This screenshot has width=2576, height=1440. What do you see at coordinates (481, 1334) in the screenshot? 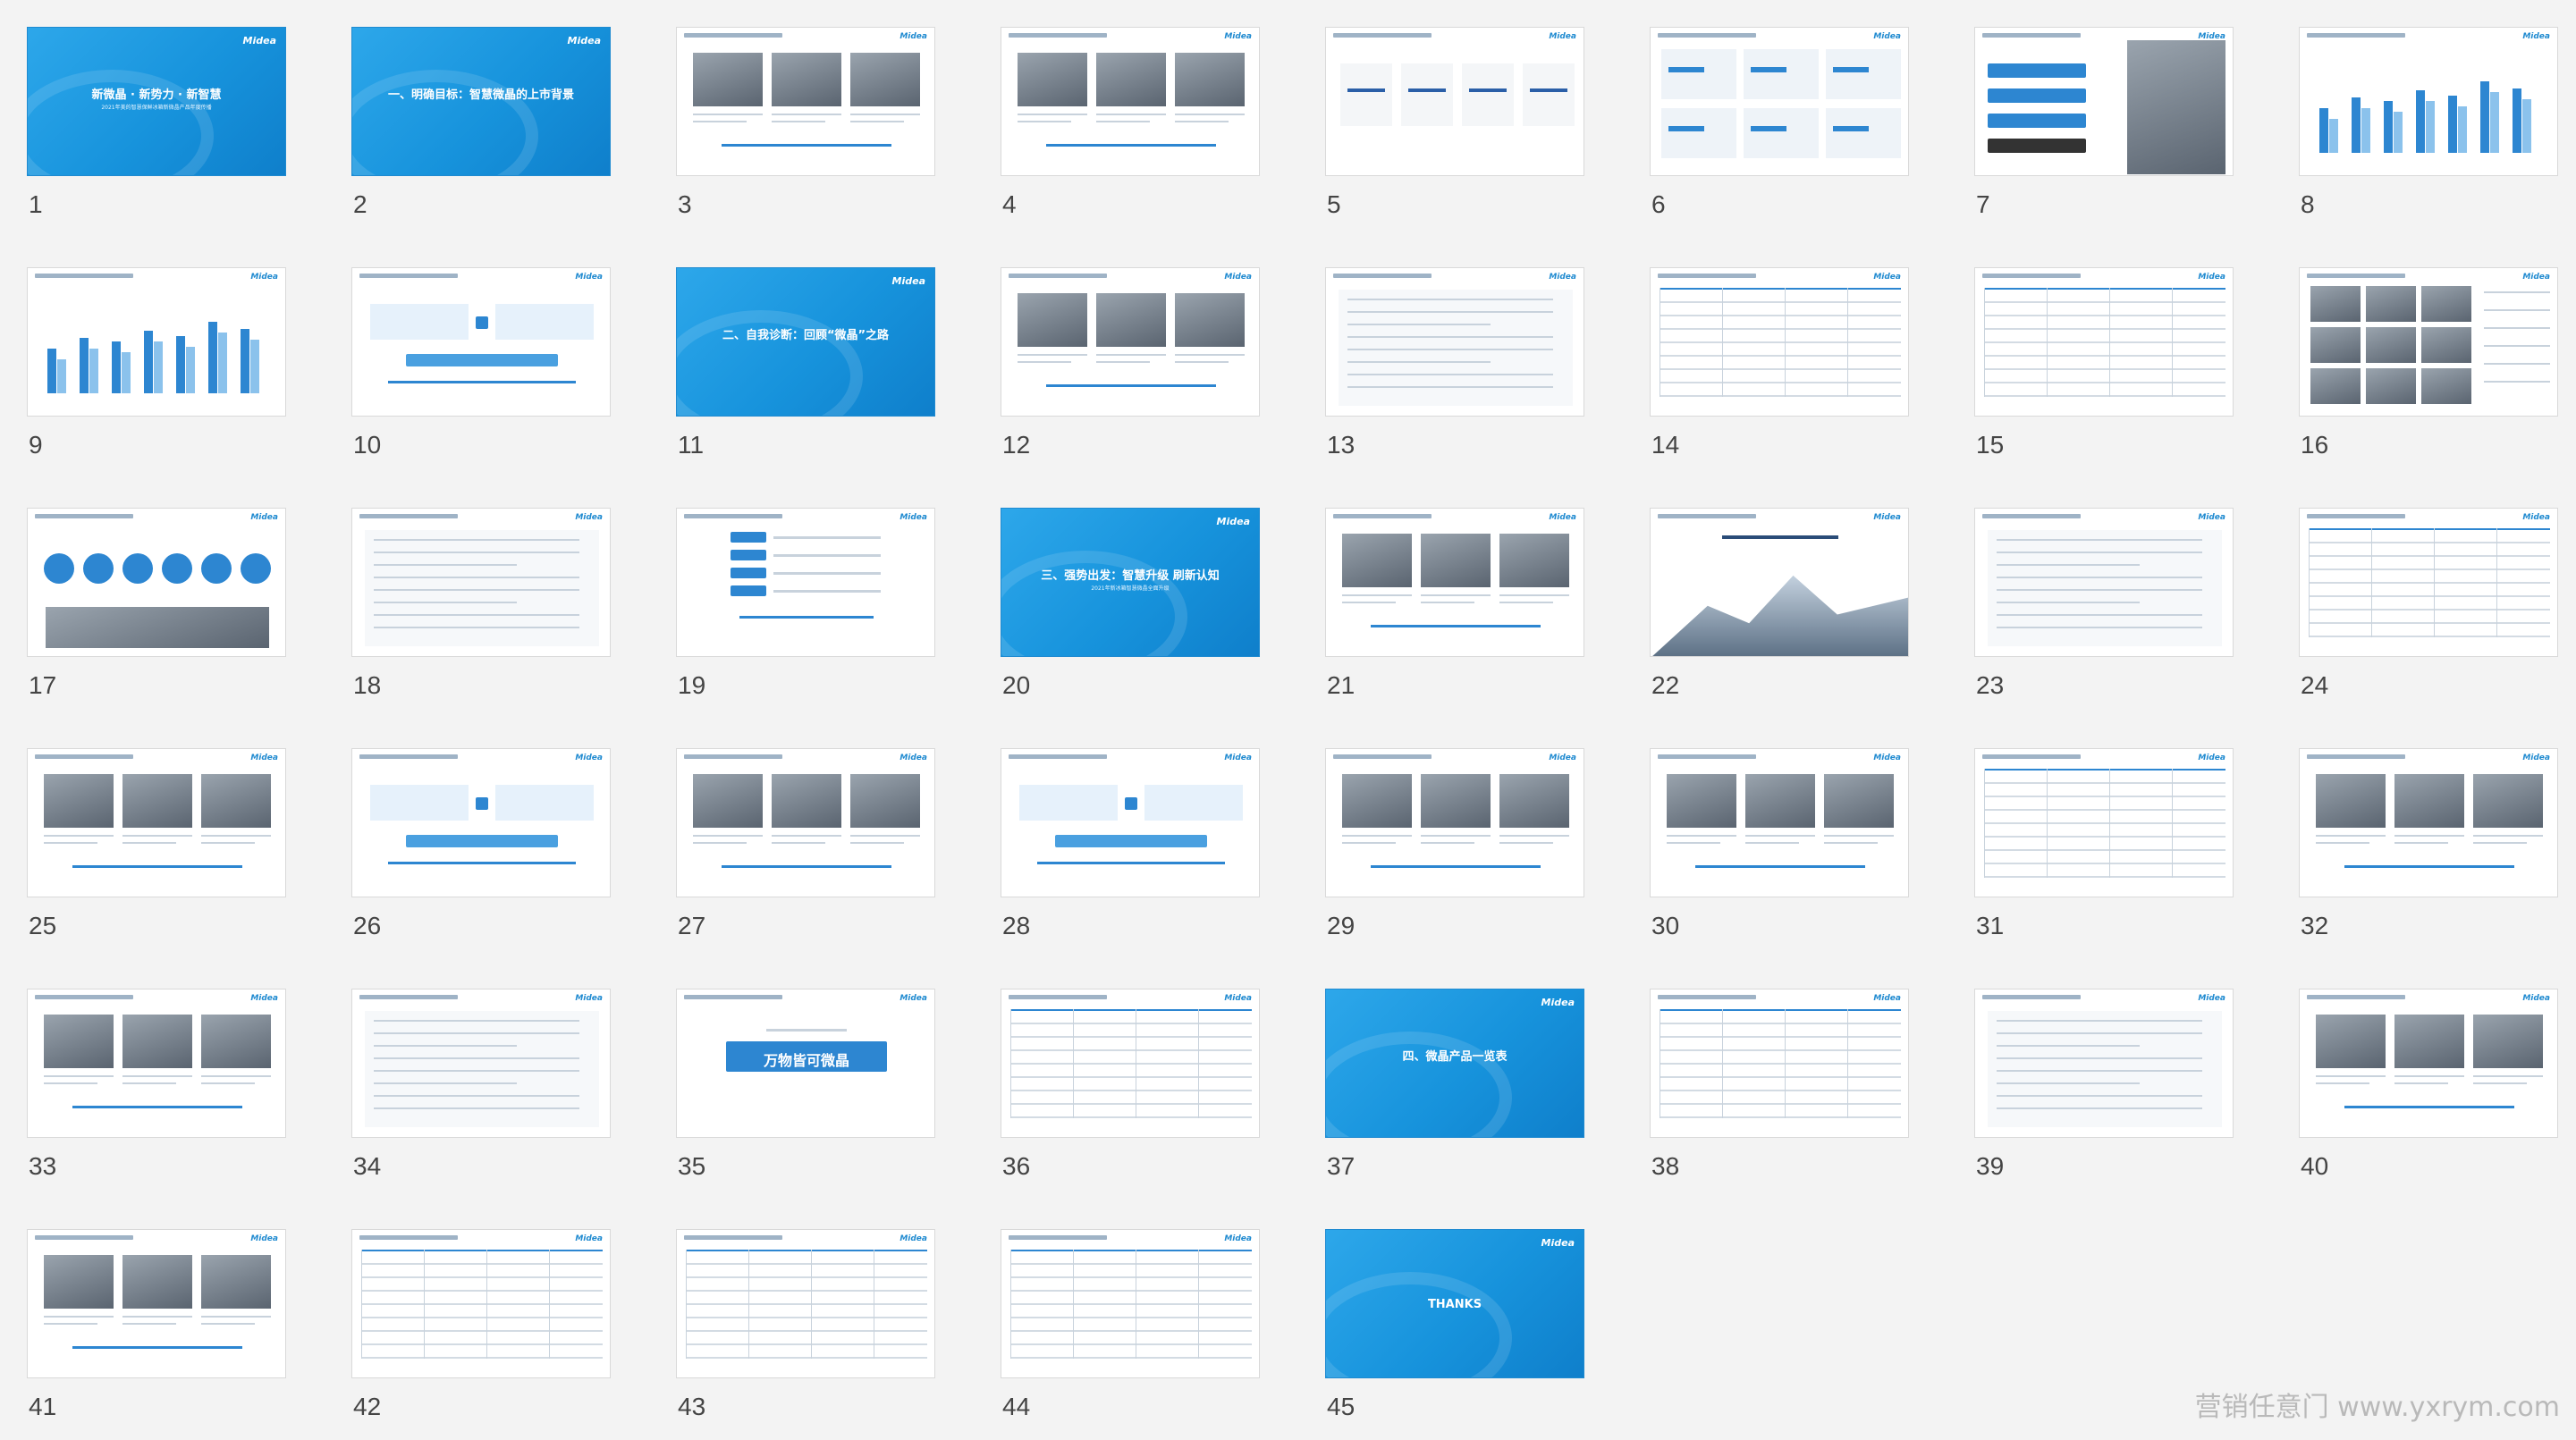
I see `slide-thumbnail: Midea 42` at bounding box center [481, 1334].